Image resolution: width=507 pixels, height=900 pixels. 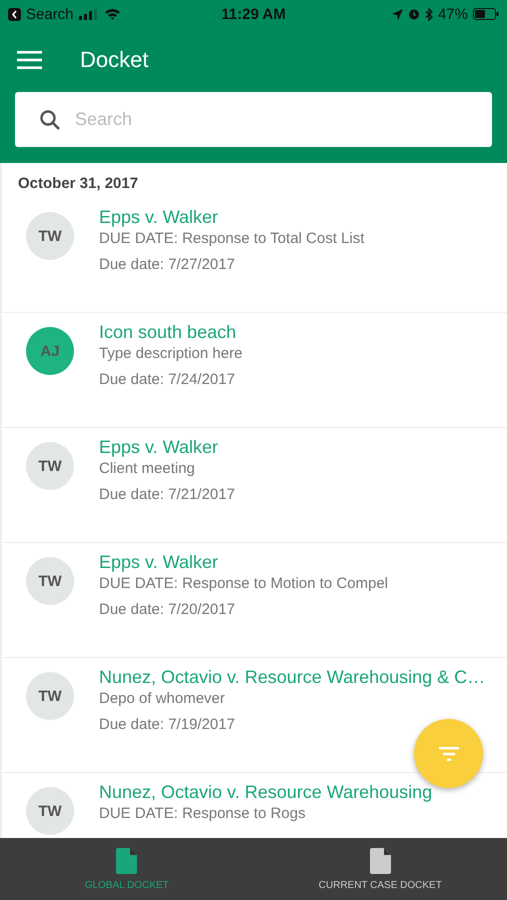 What do you see at coordinates (78, 184) in the screenshot?
I see `date-header: October 31, 2017` at bounding box center [78, 184].